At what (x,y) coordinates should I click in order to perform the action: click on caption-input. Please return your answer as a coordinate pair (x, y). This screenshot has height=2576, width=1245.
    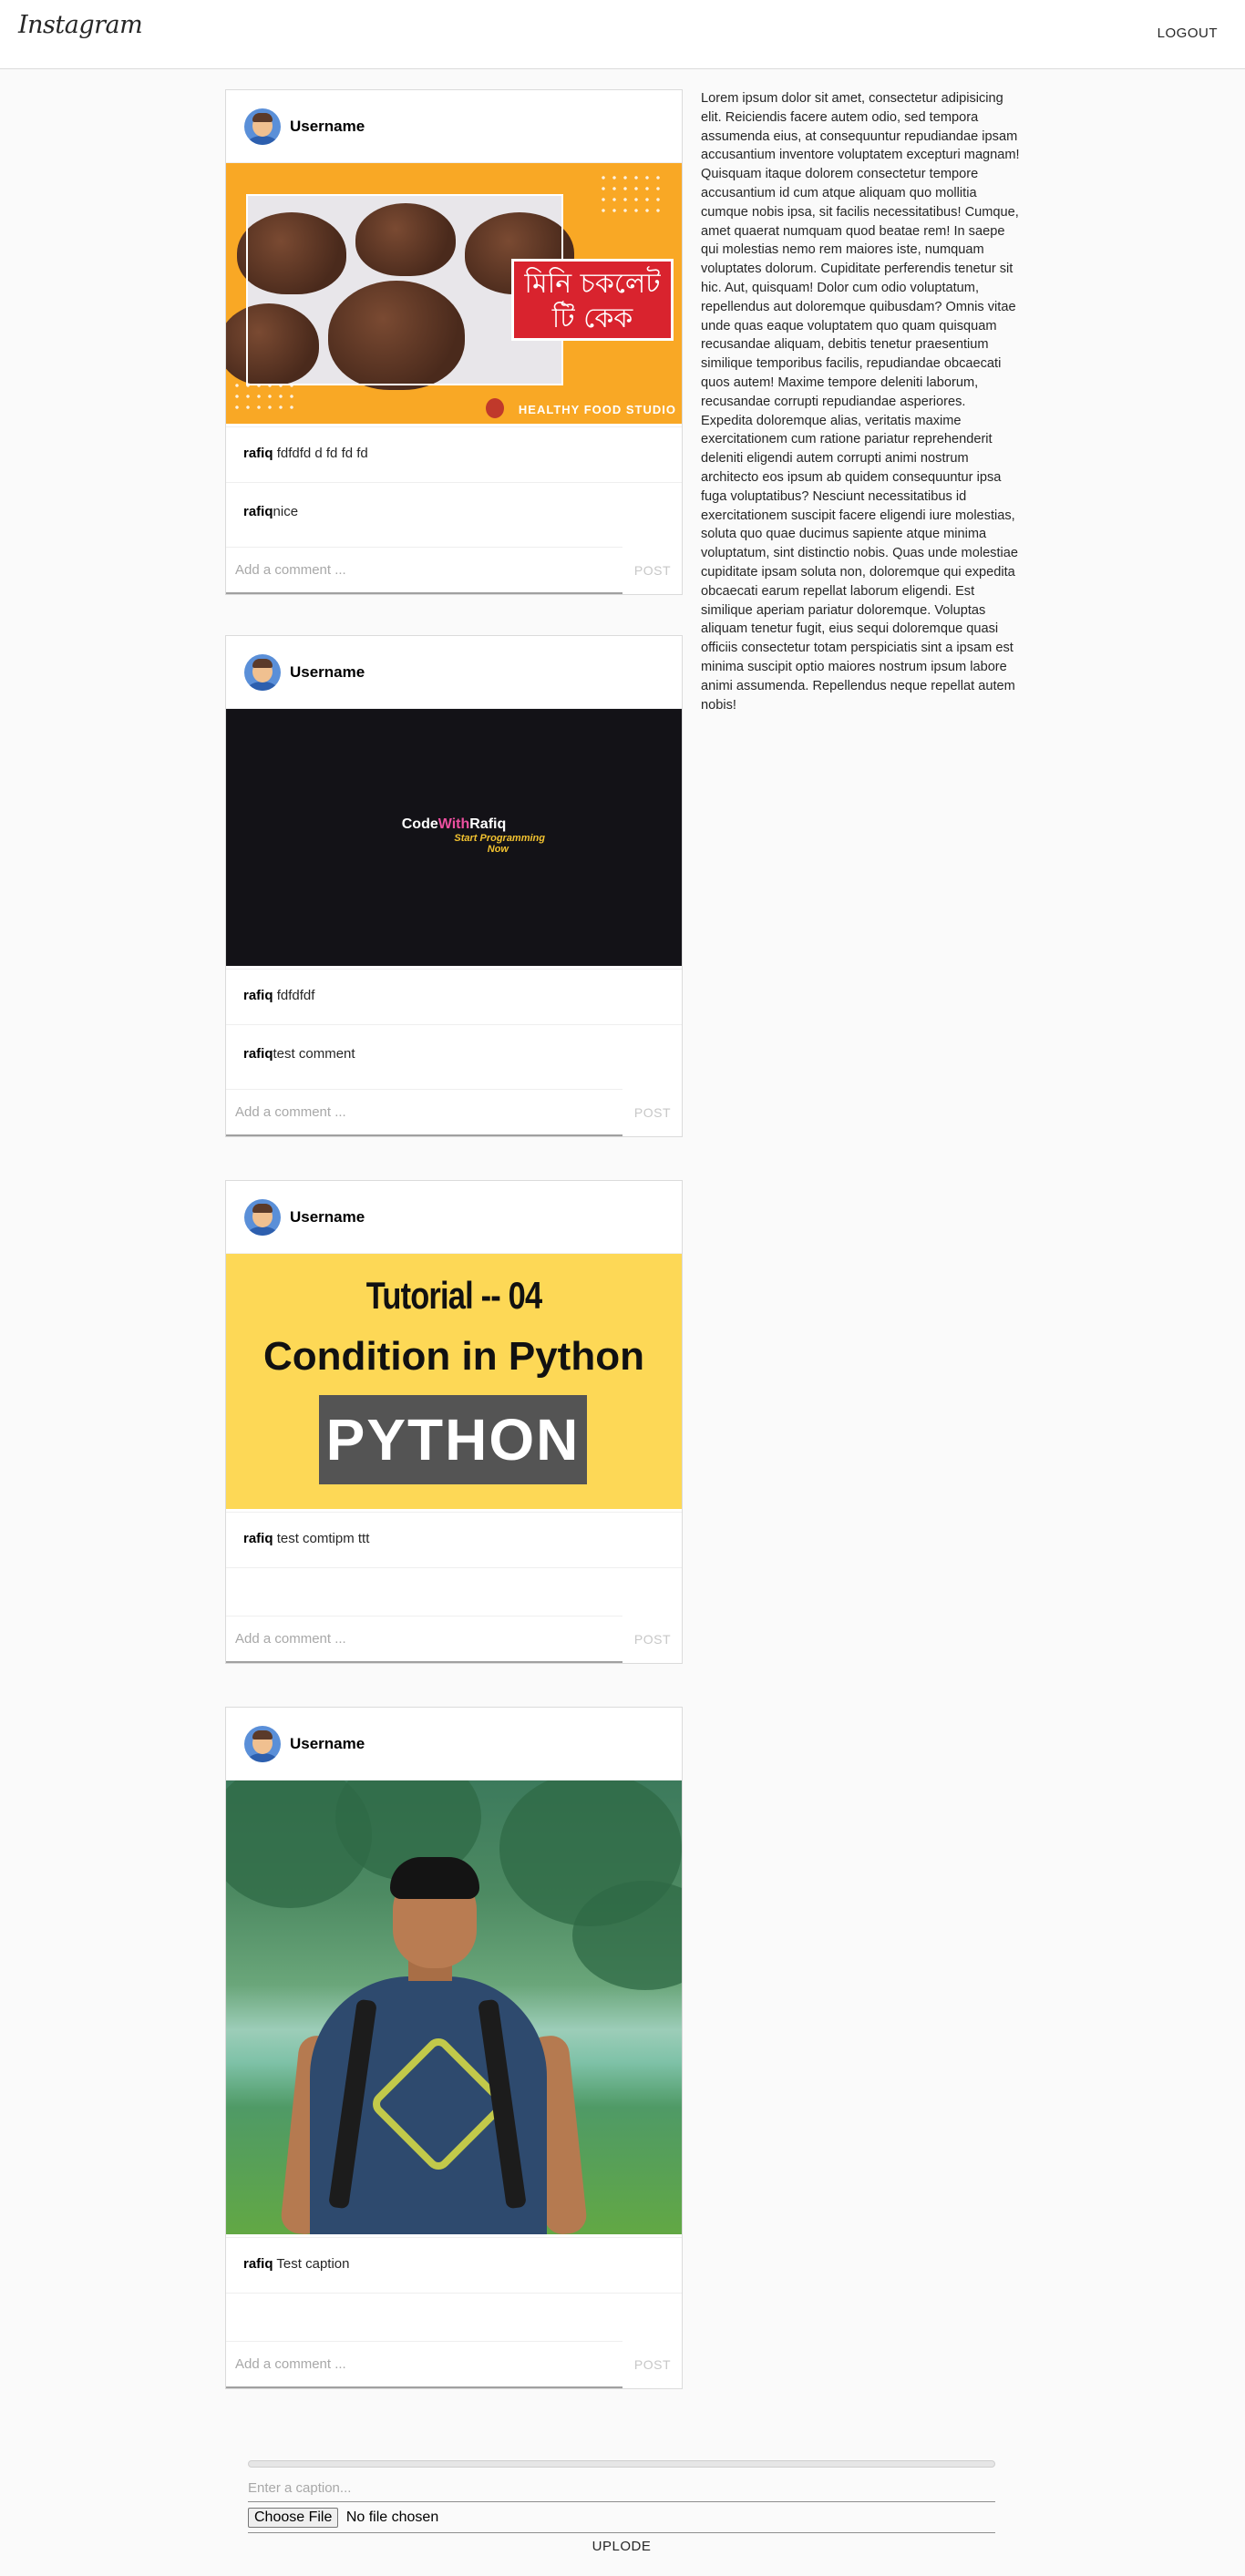
    Looking at the image, I should click on (621, 2489).